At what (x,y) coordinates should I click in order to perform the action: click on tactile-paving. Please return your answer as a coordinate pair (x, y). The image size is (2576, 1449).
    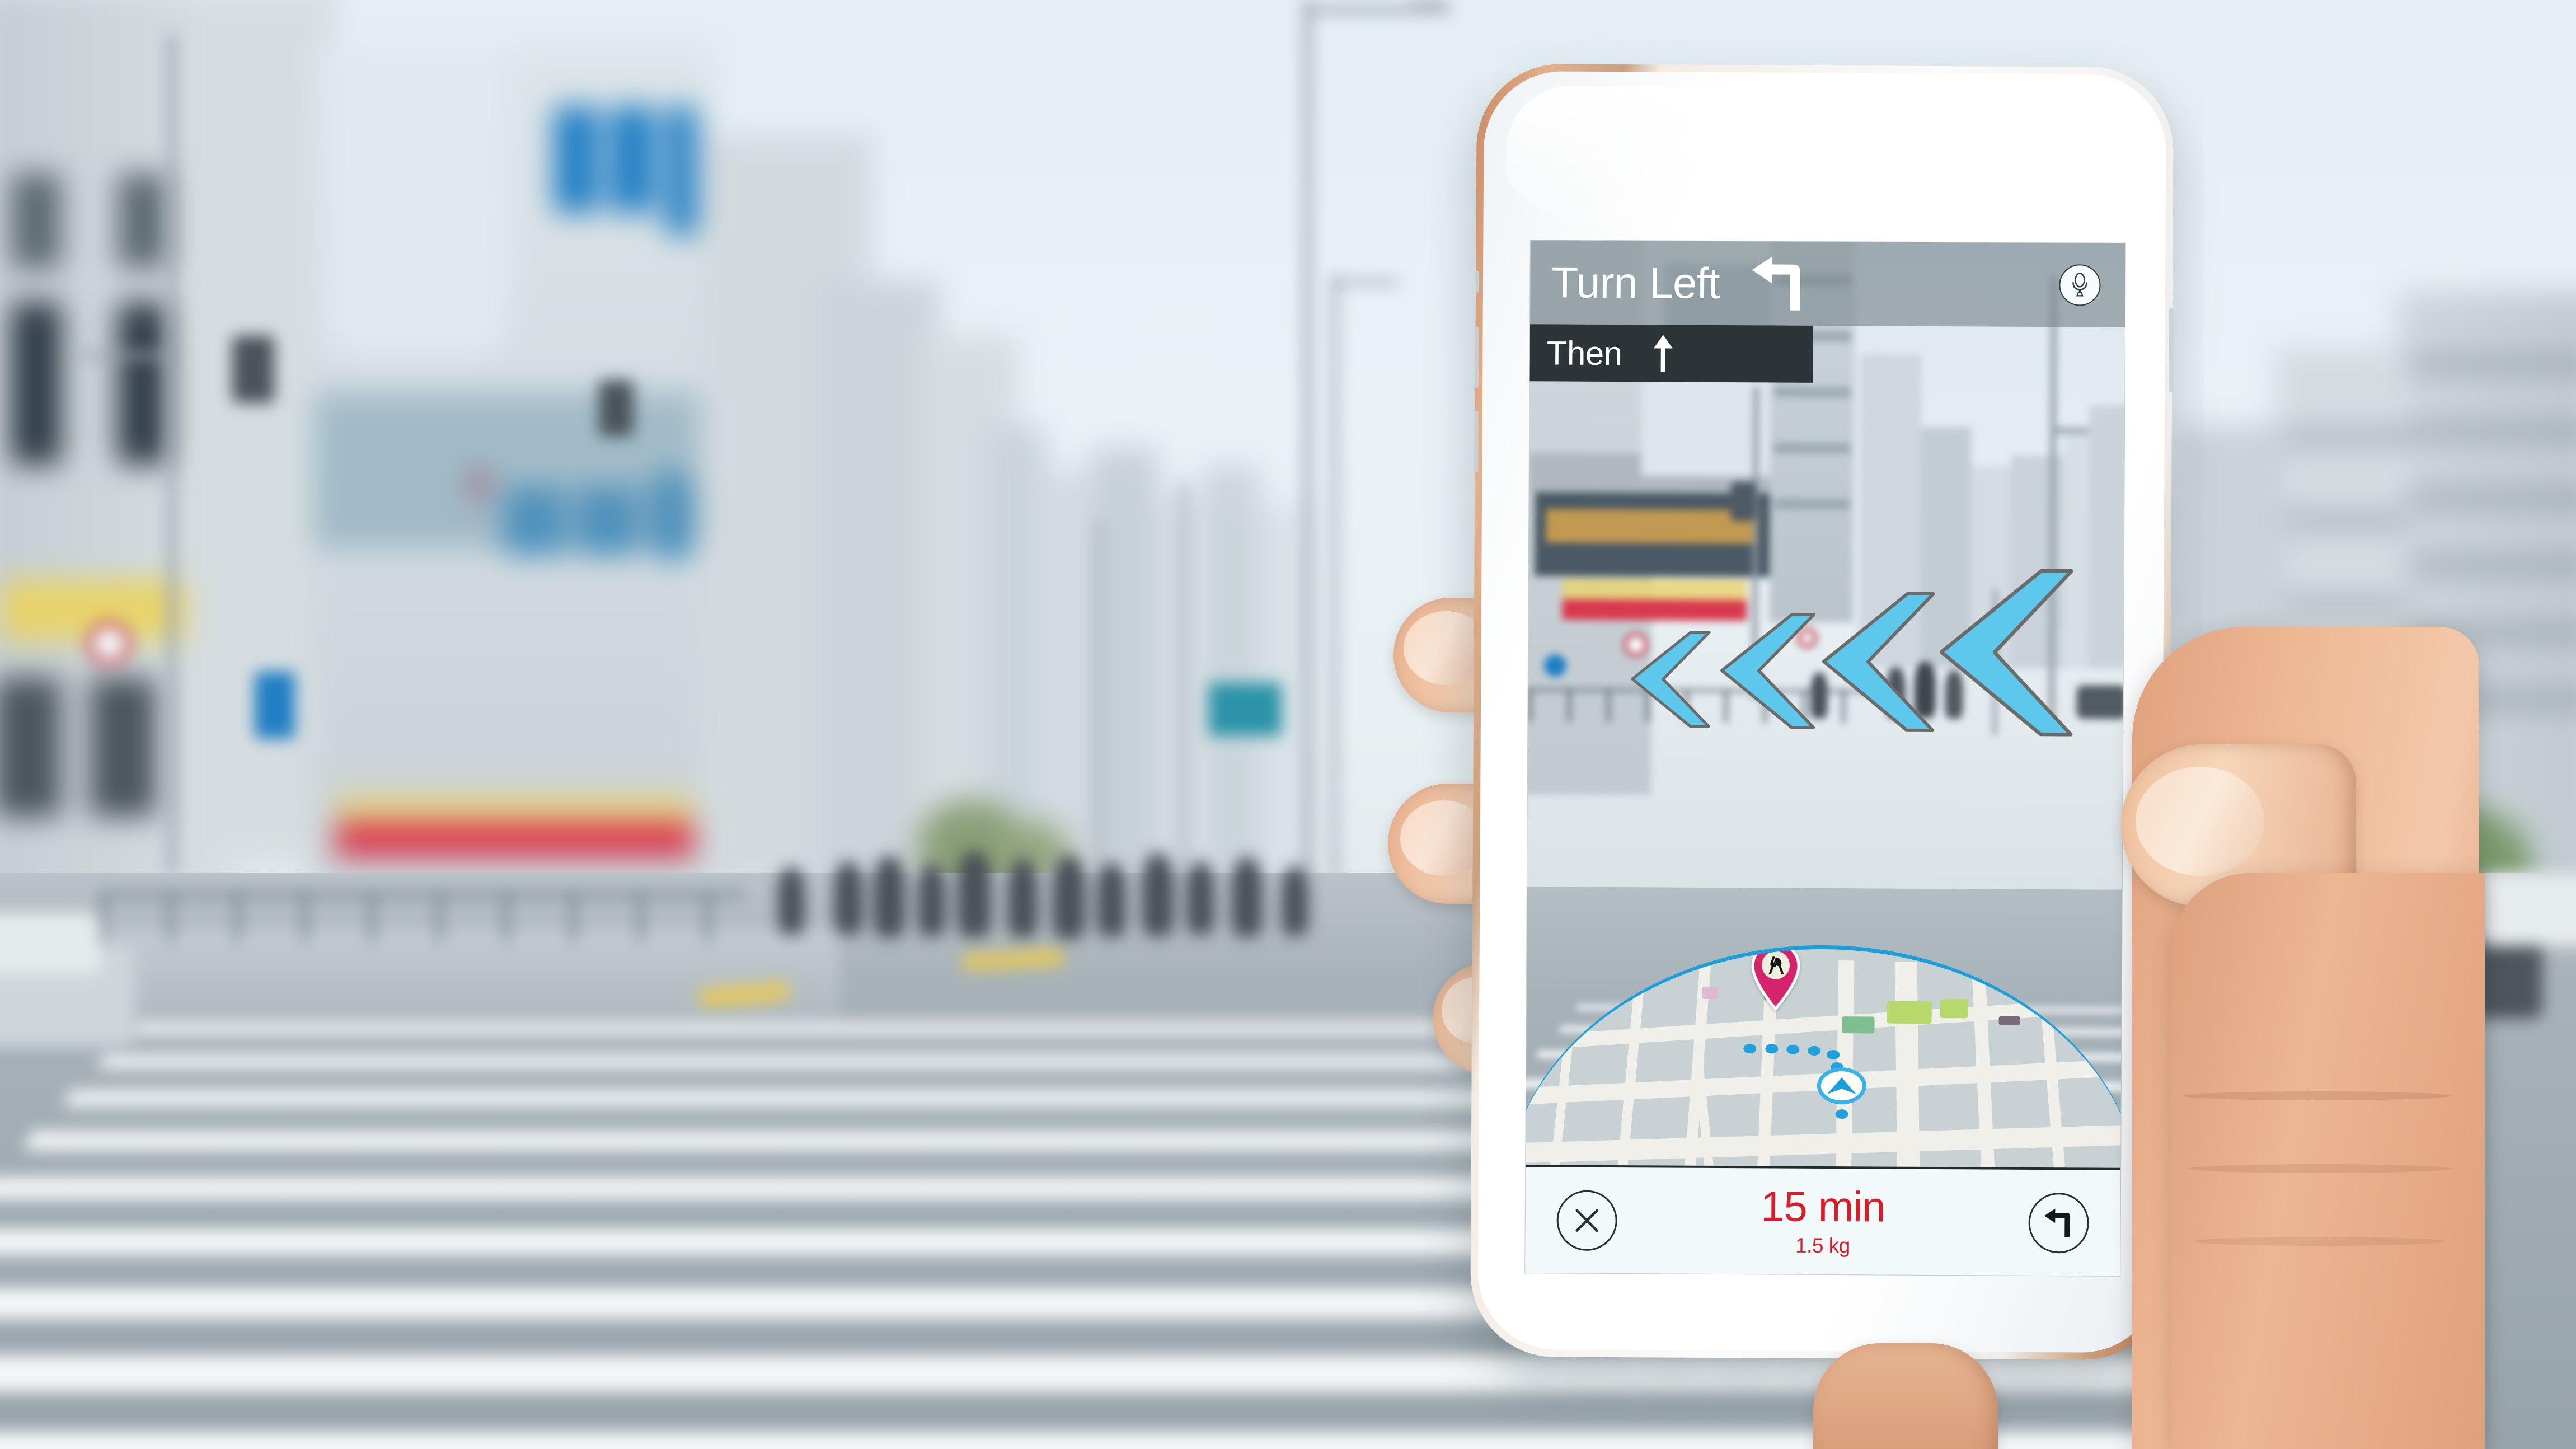
    Looking at the image, I should click on (1013, 960).